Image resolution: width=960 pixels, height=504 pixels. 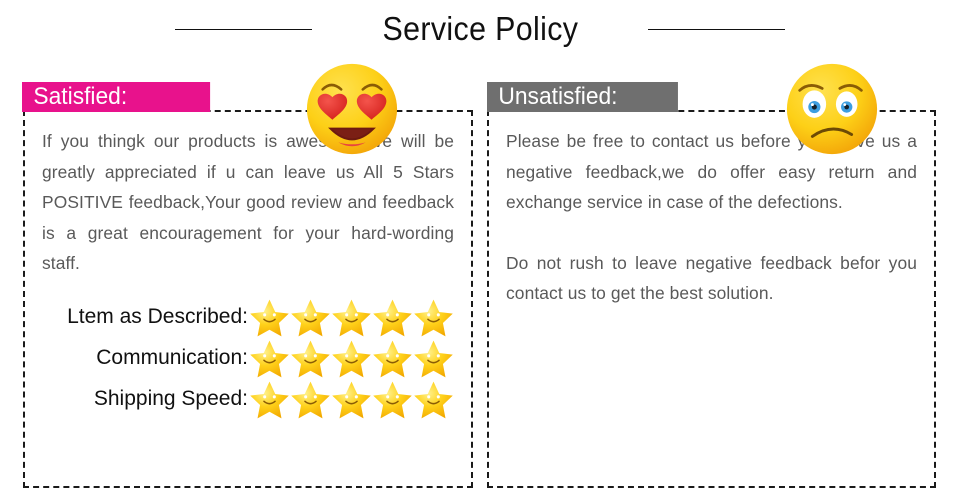 I want to click on title-rule-left-icon, so click(x=243, y=29).